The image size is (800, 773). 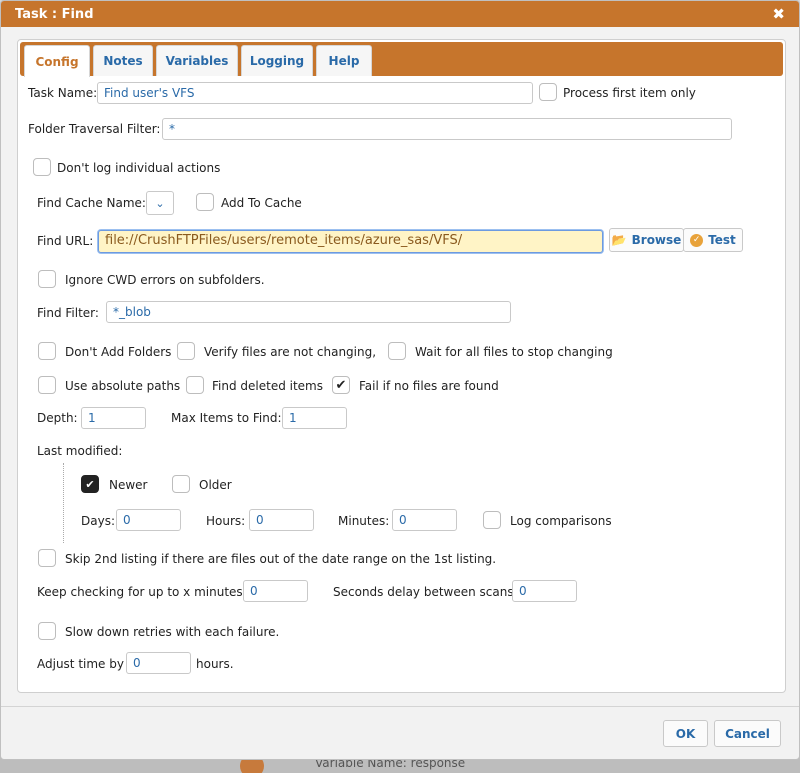 What do you see at coordinates (275, 591) in the screenshot?
I see `keep-checking-input: 0` at bounding box center [275, 591].